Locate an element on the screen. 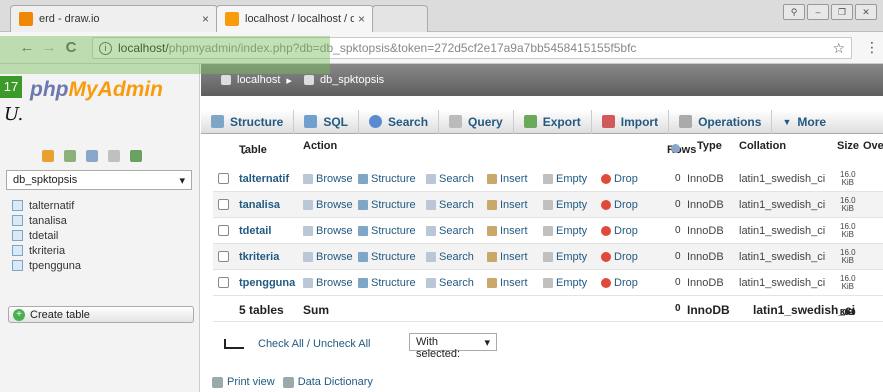 The image size is (883, 392). table-name-link: tkriteria is located at coordinates (259, 257).